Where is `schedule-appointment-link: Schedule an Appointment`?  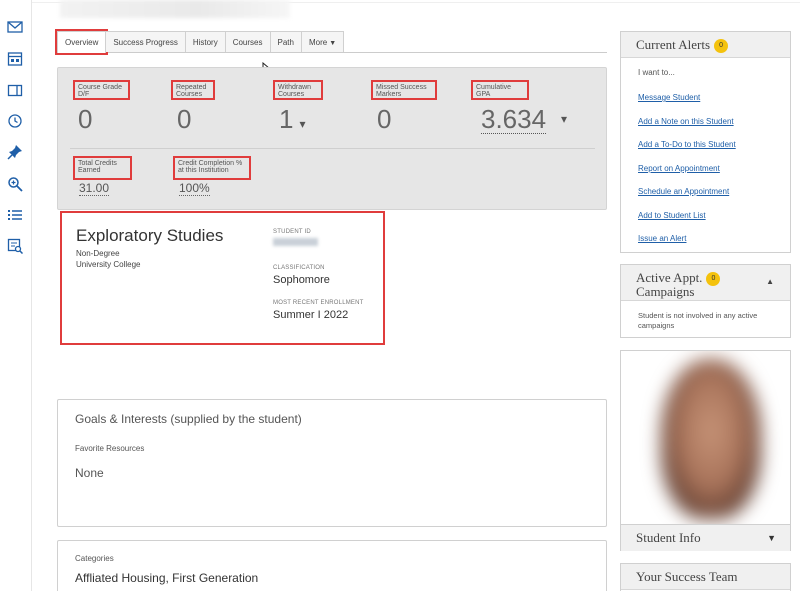
schedule-appointment-link: Schedule an Appointment is located at coordinates (683, 191).